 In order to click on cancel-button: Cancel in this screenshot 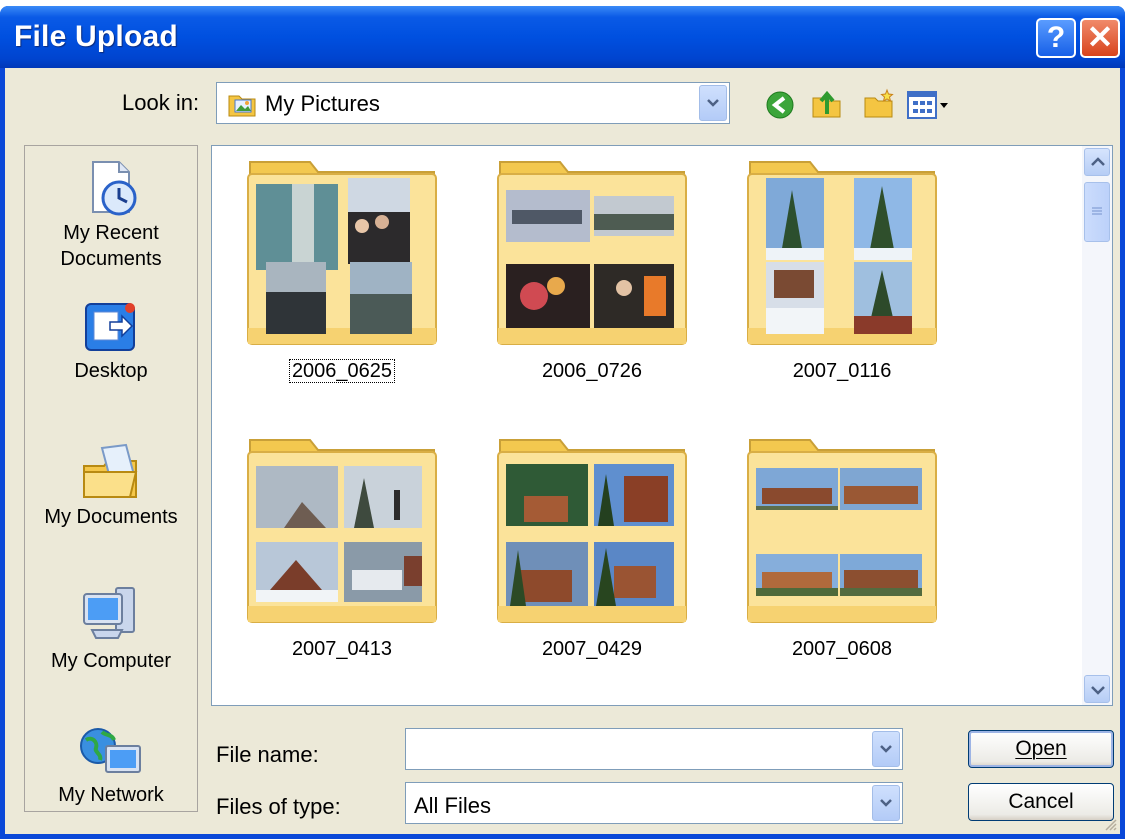, I will do `click(1041, 802)`.